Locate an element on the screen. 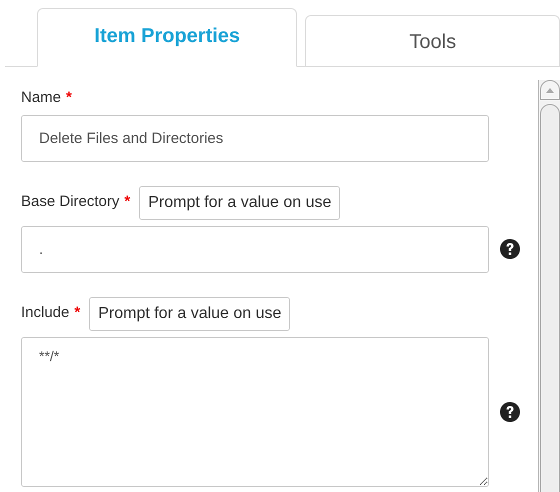 The width and height of the screenshot is (560, 492). up-arrow-icon is located at coordinates (550, 90).